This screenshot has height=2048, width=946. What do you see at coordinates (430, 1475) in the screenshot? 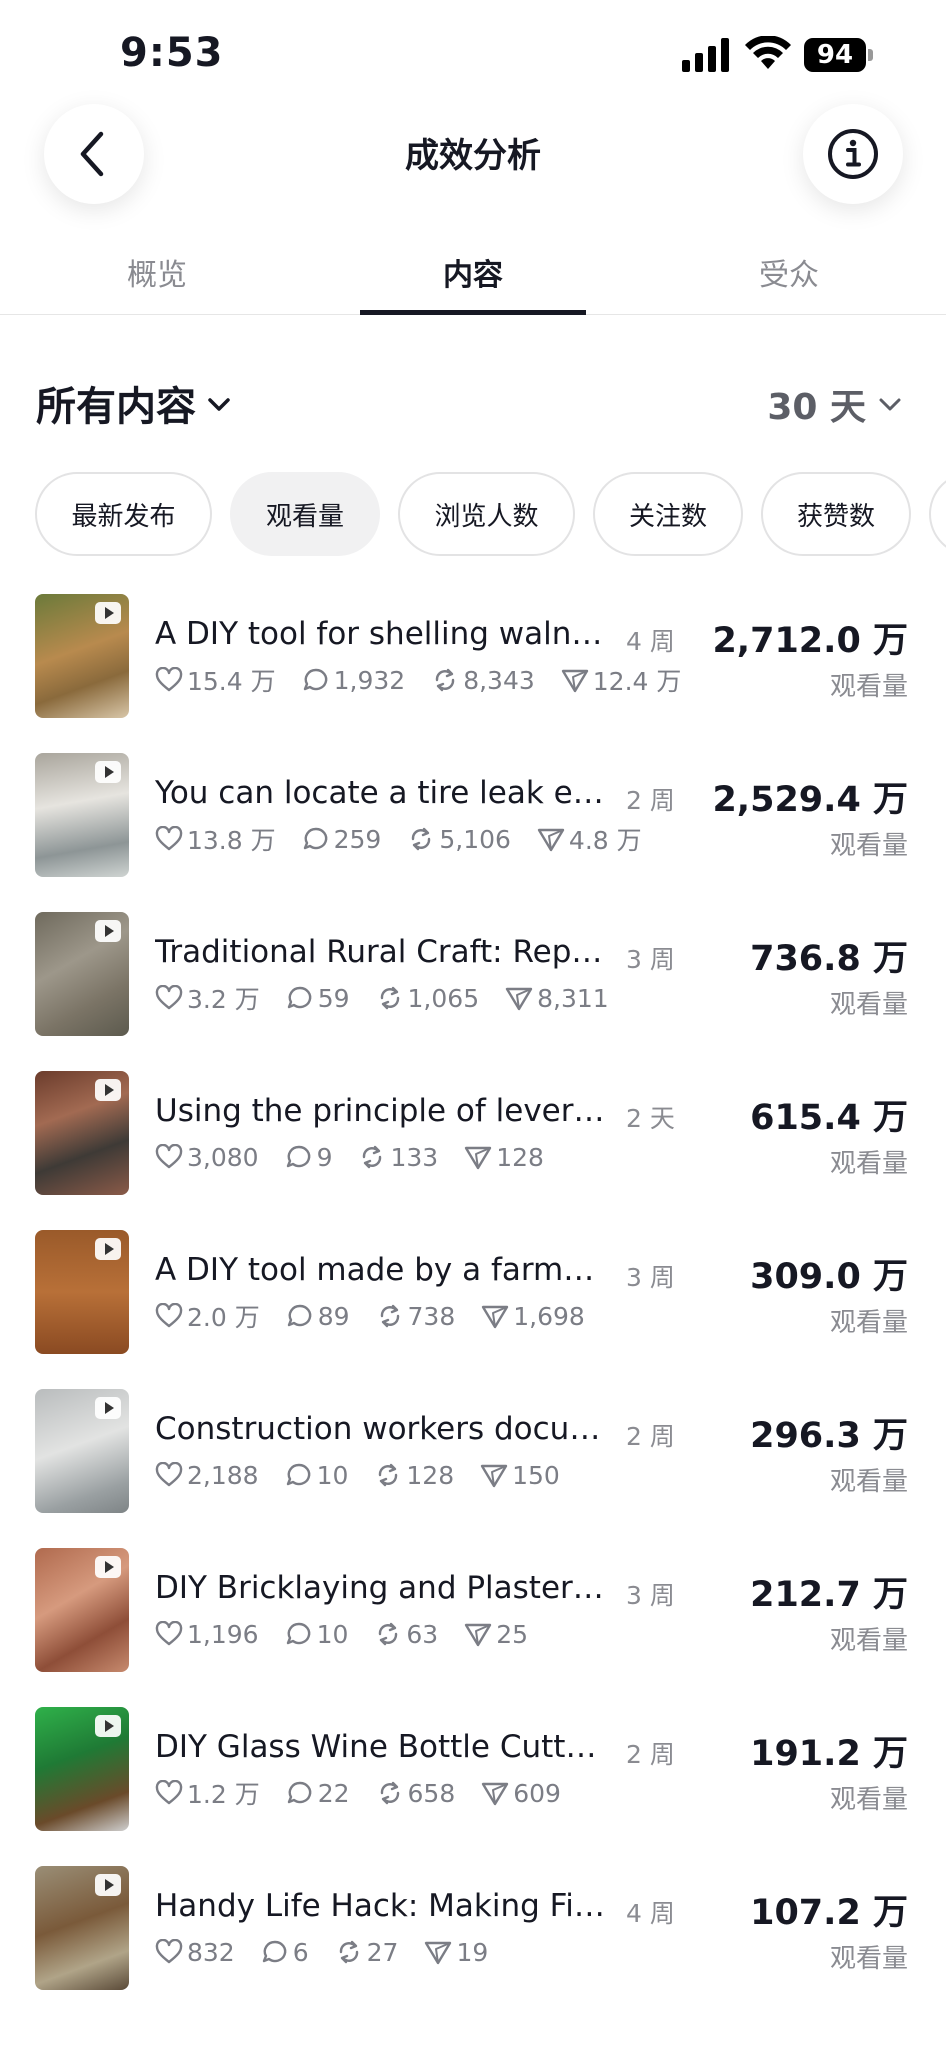
I see `shares-count: 128` at bounding box center [430, 1475].